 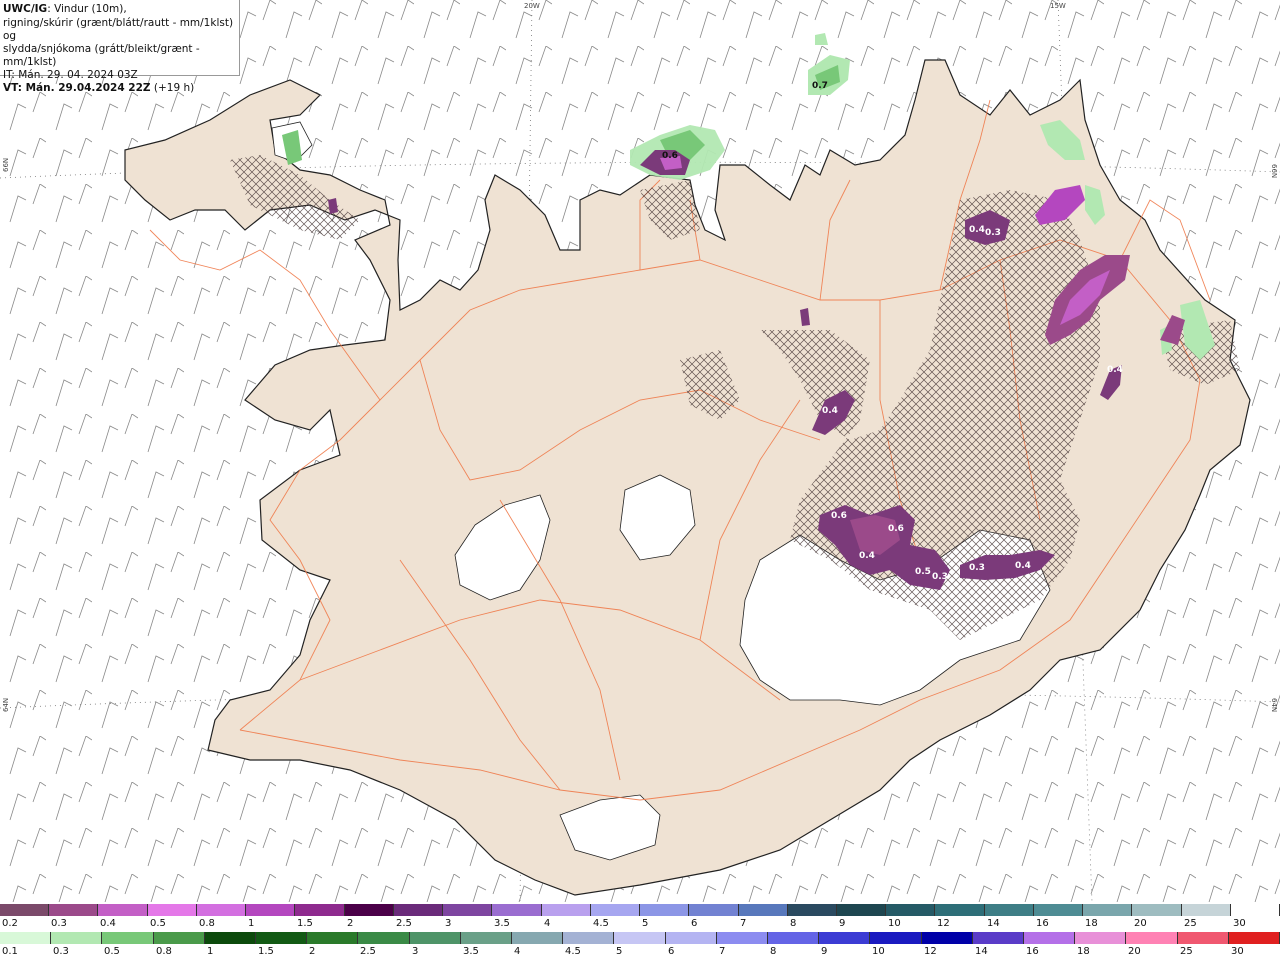 What do you see at coordinates (1186, 951) in the screenshot?
I see `rain-legend-label: 25` at bounding box center [1186, 951].